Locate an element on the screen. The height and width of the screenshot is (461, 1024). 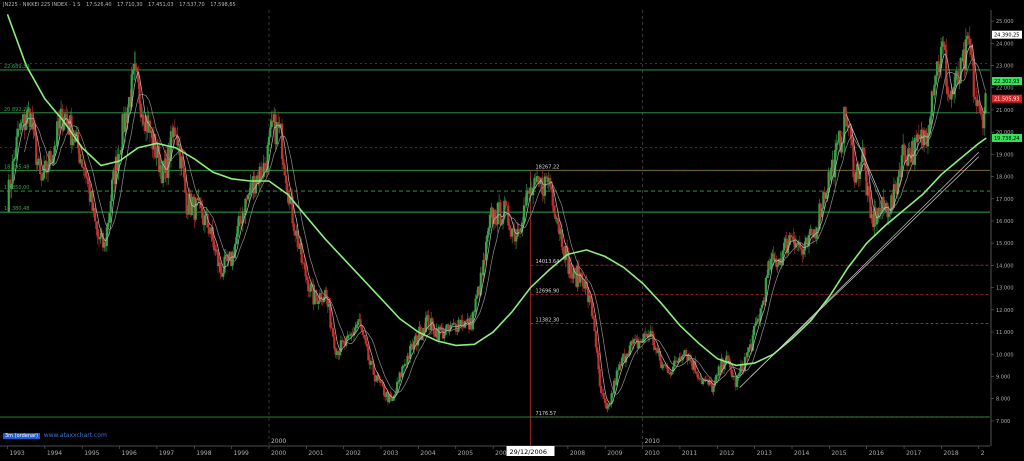
x-tick-label: 1993 is located at coordinates (16, 453).